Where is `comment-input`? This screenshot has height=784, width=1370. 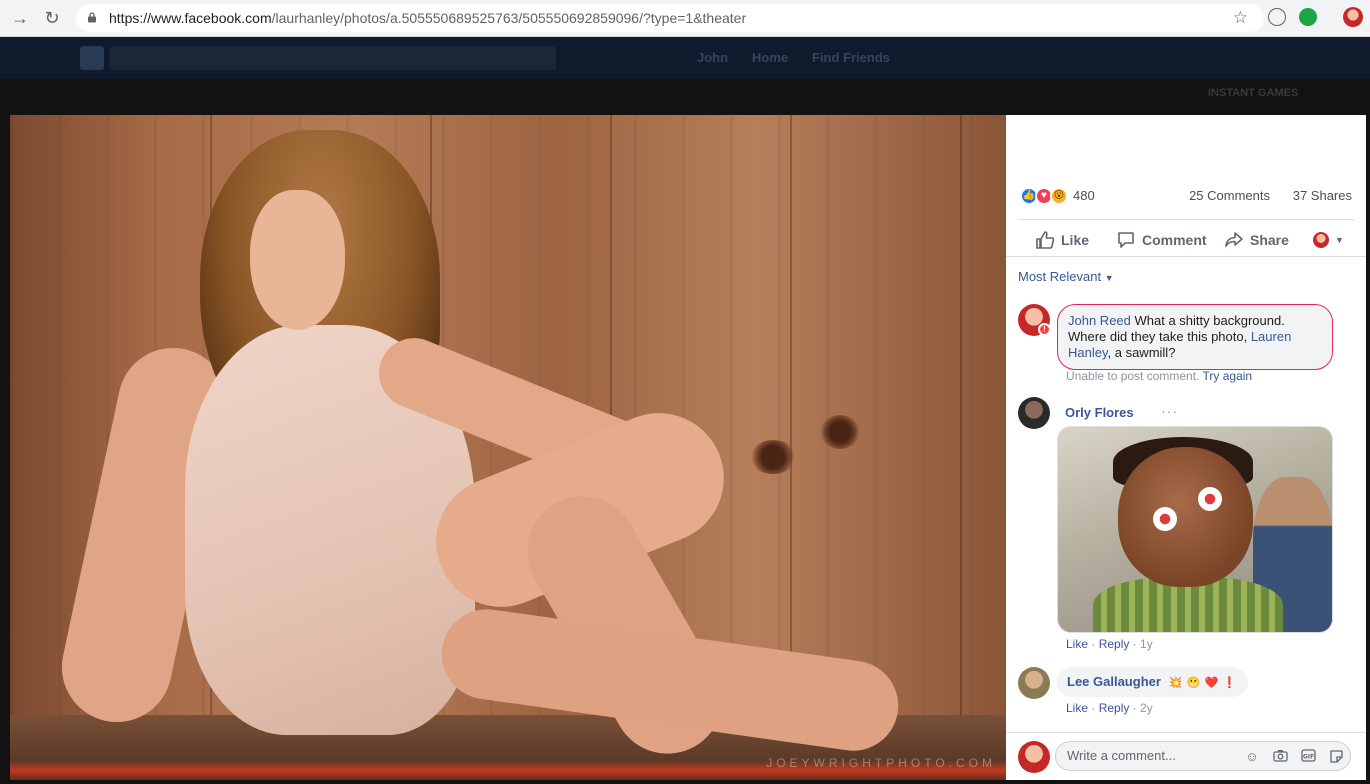
comment-input is located at coordinates (1147, 755).